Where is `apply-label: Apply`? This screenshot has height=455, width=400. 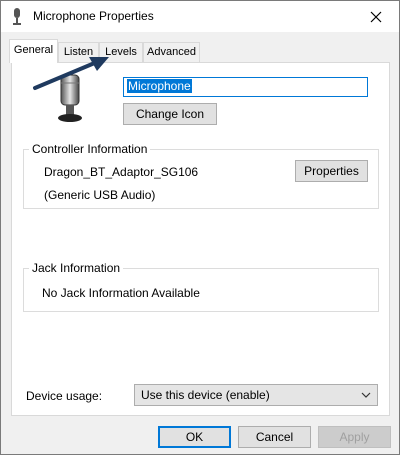
apply-label: Apply is located at coordinates (354, 437).